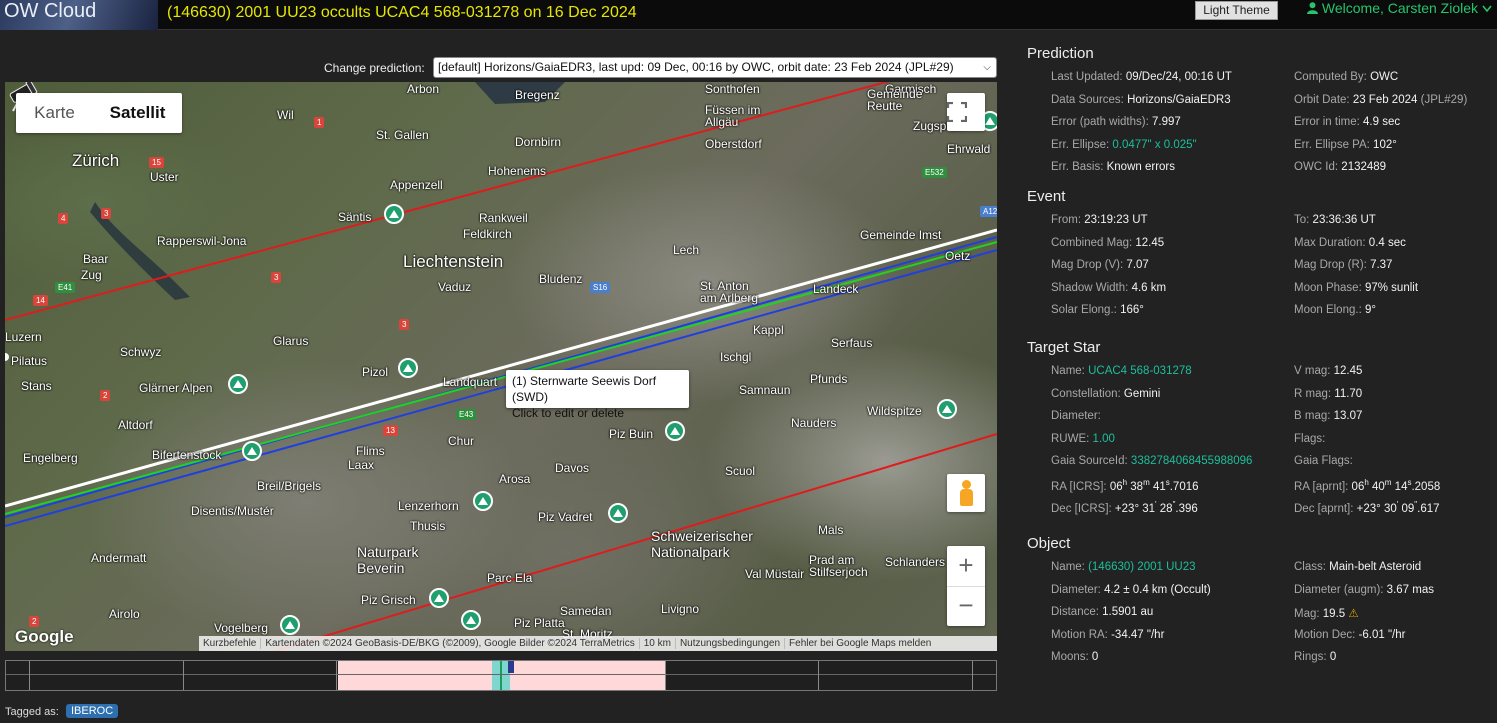 The width and height of the screenshot is (1497, 723). I want to click on err-ellipse-link: 0.0477" x 0.025", so click(1154, 145).